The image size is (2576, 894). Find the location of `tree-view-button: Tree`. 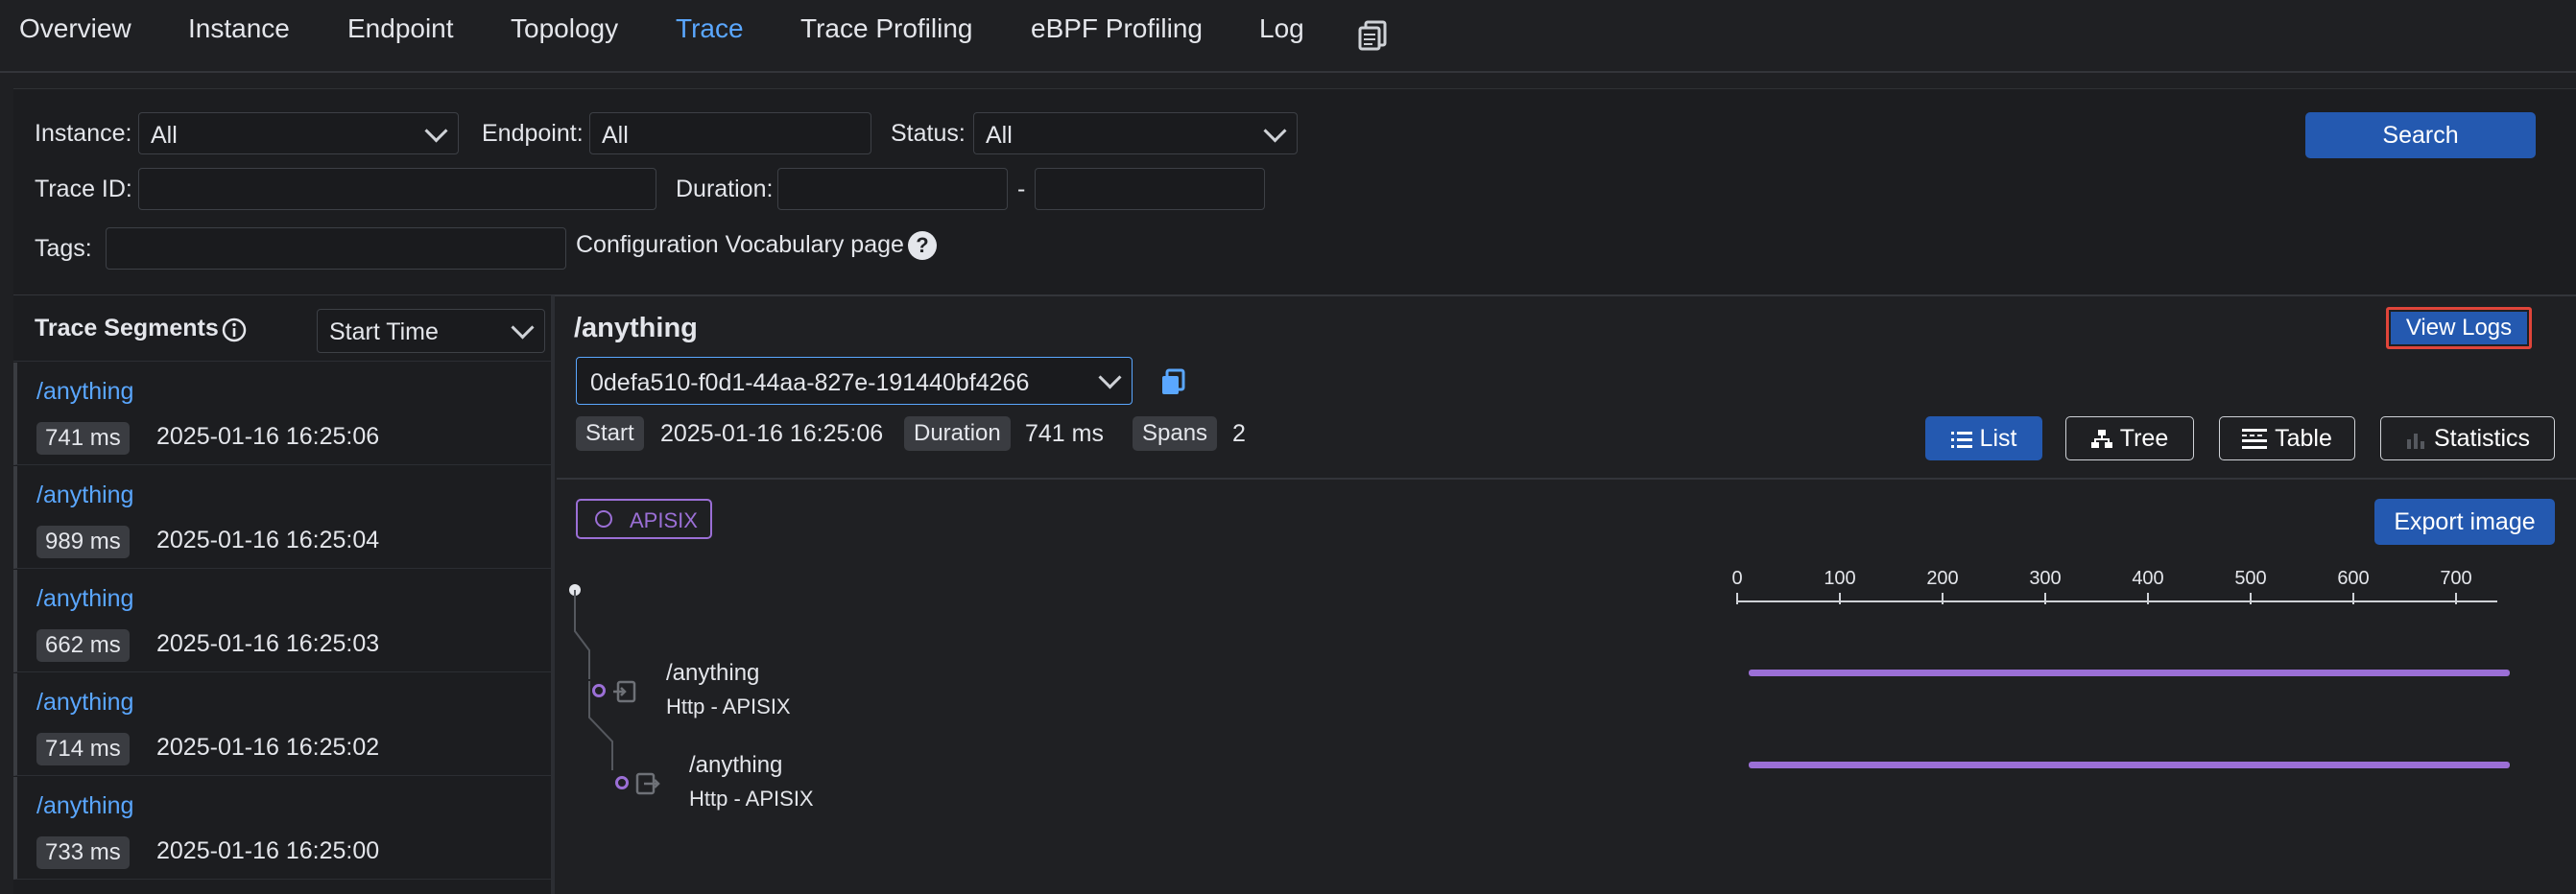

tree-view-button: Tree is located at coordinates (2129, 438).